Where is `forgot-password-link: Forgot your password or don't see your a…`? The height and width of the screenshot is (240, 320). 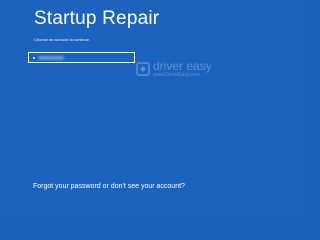 forgot-password-link: Forgot your password or don't see your a… is located at coordinates (109, 186).